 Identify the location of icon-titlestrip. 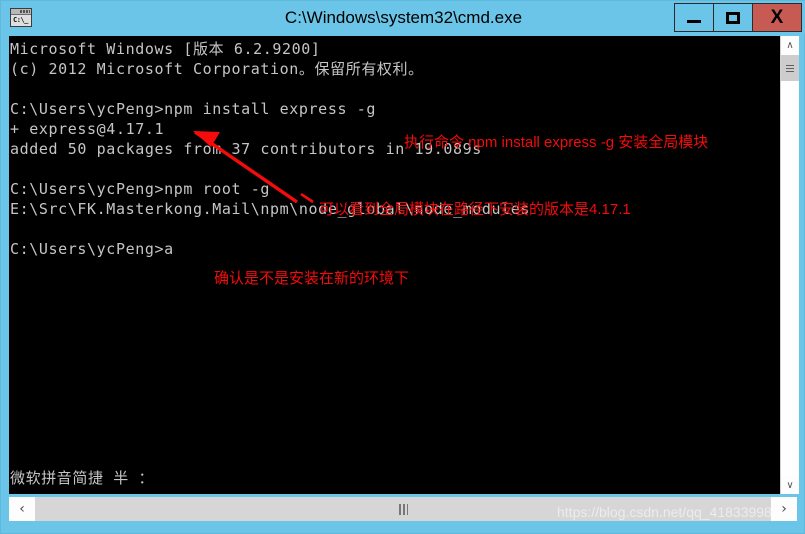
(21, 12).